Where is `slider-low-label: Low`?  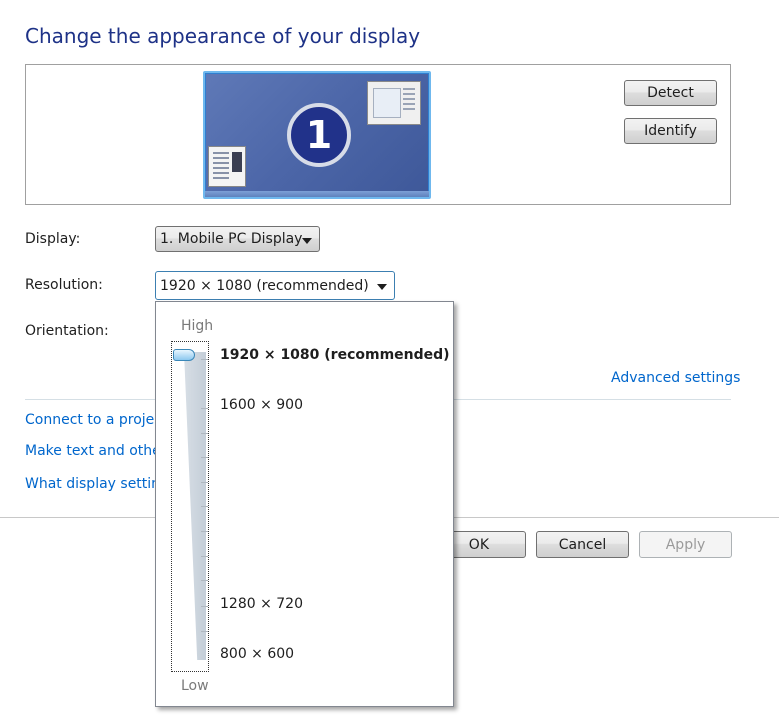 slider-low-label: Low is located at coordinates (195, 686).